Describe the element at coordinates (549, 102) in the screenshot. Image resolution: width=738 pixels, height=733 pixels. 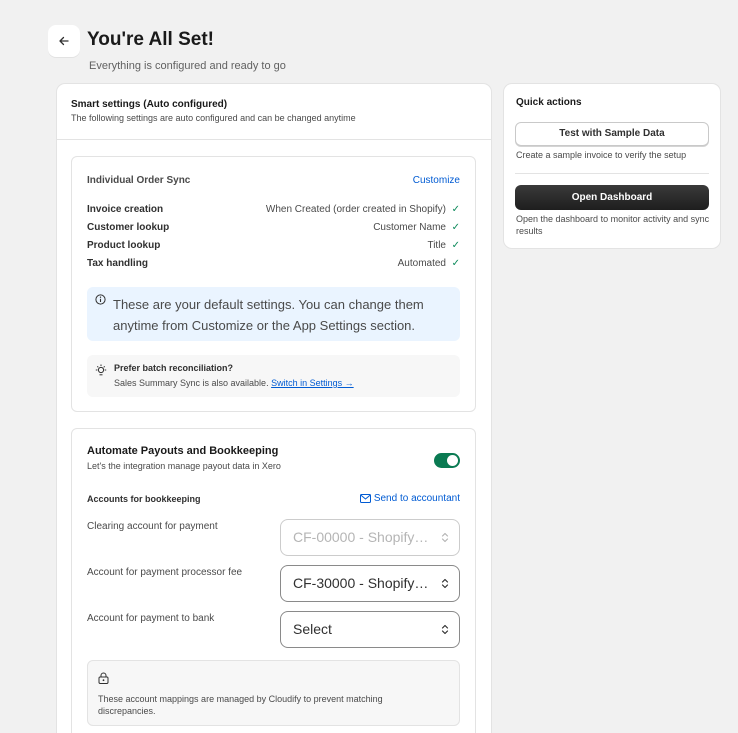
I see `quick-actions-title: Quick actions` at that location.